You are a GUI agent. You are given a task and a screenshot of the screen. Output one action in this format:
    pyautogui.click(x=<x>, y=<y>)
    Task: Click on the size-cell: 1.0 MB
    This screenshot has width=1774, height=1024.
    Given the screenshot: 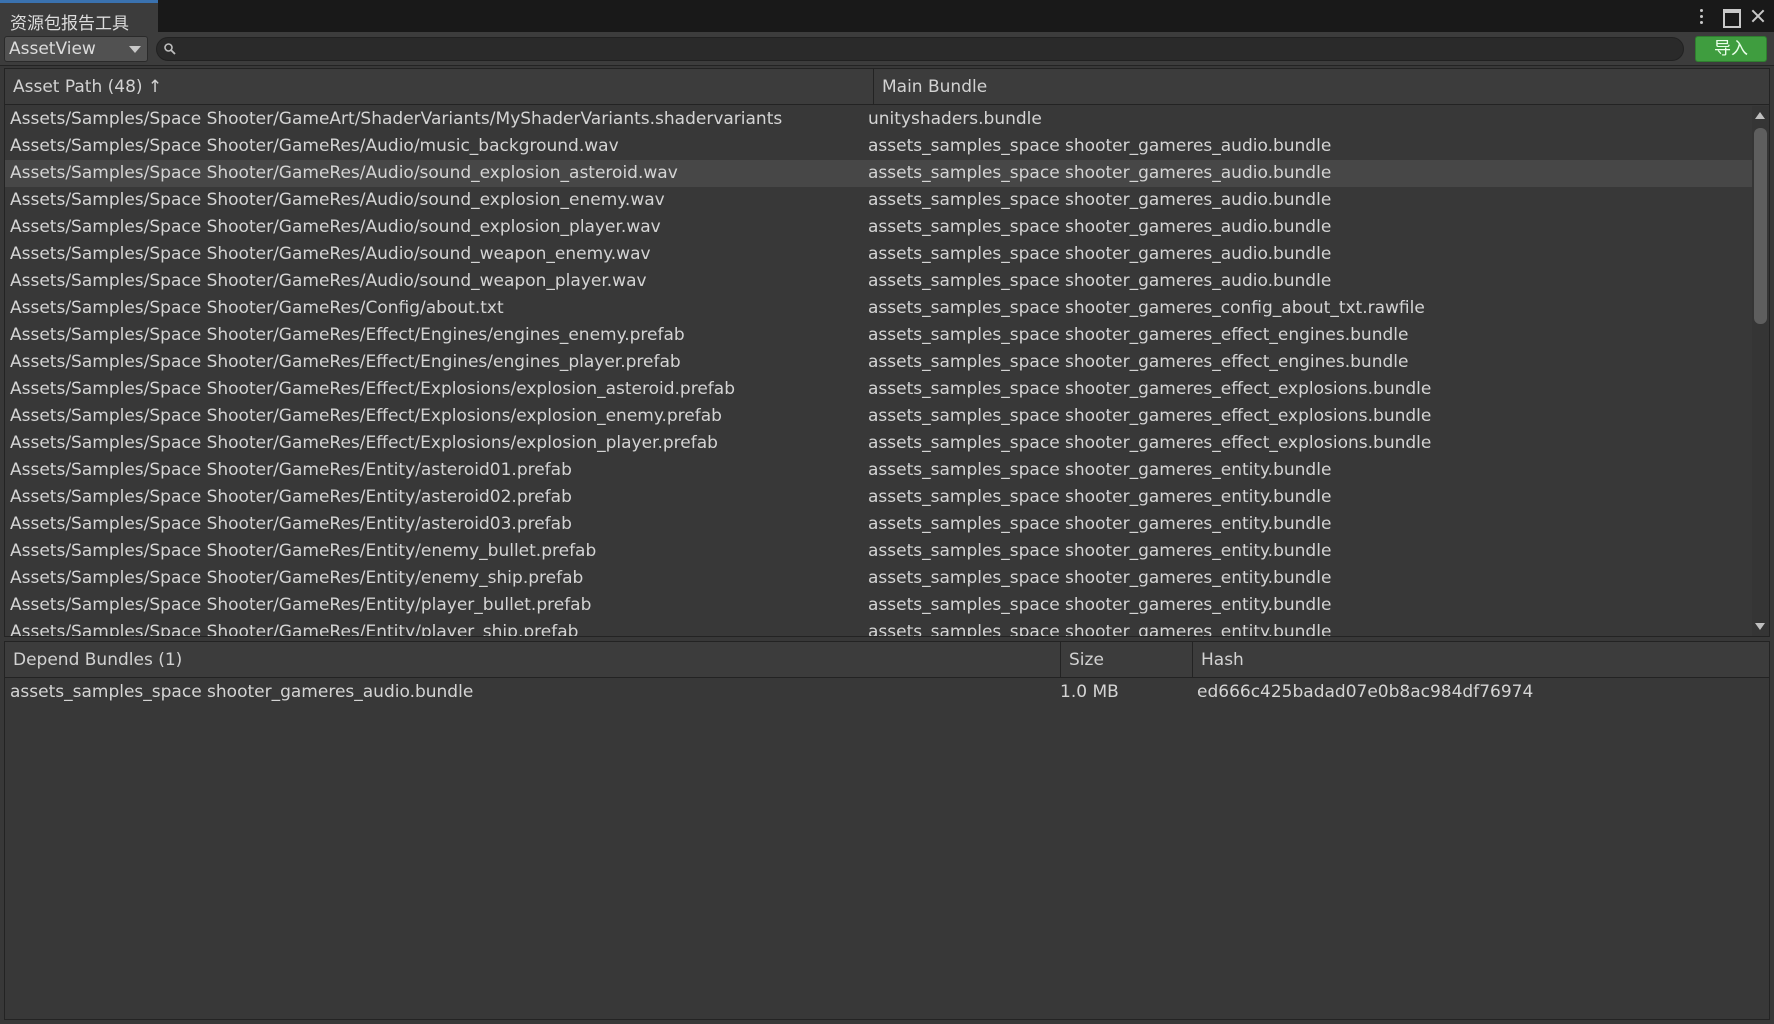 What is the action you would take?
    pyautogui.click(x=1089, y=692)
    